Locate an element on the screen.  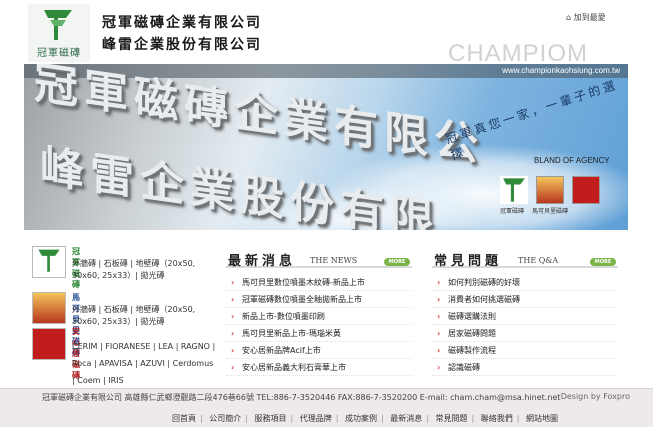
news-item: 冠軍磁磚數位噴墨全釉拋新品上市 is located at coordinates (319, 299).